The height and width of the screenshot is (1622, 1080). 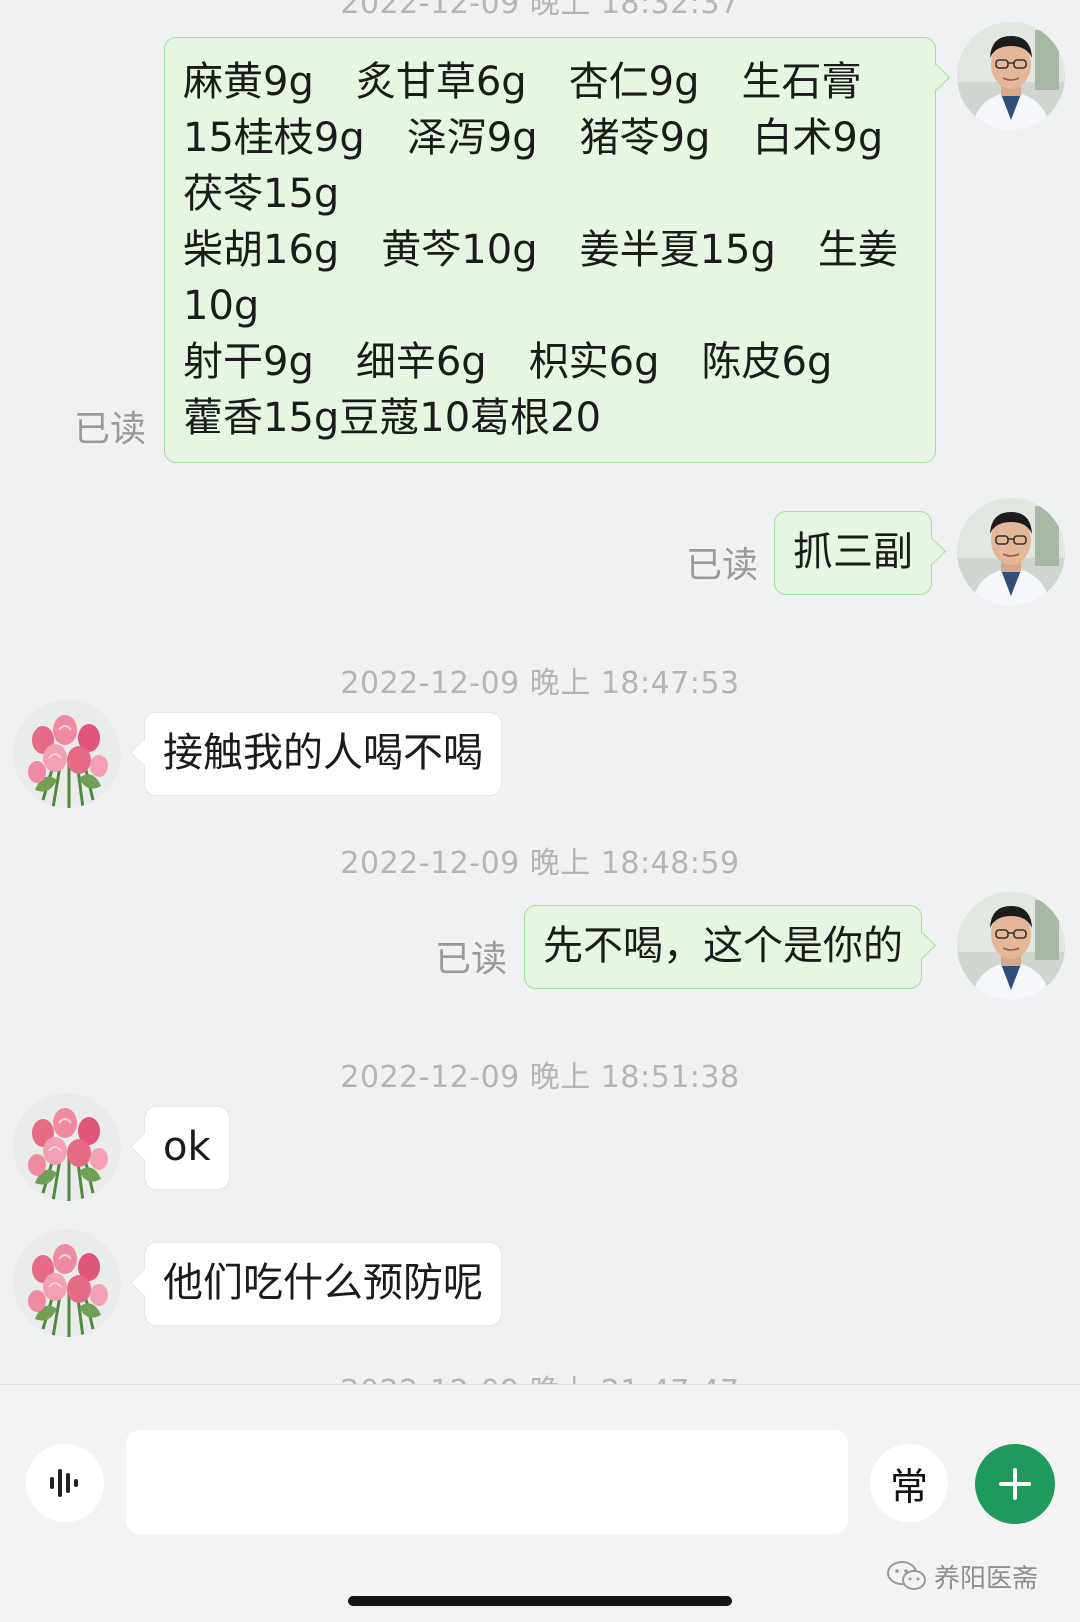 What do you see at coordinates (459, 250) in the screenshot?
I see `prescription-herb: 黄芩10g` at bounding box center [459, 250].